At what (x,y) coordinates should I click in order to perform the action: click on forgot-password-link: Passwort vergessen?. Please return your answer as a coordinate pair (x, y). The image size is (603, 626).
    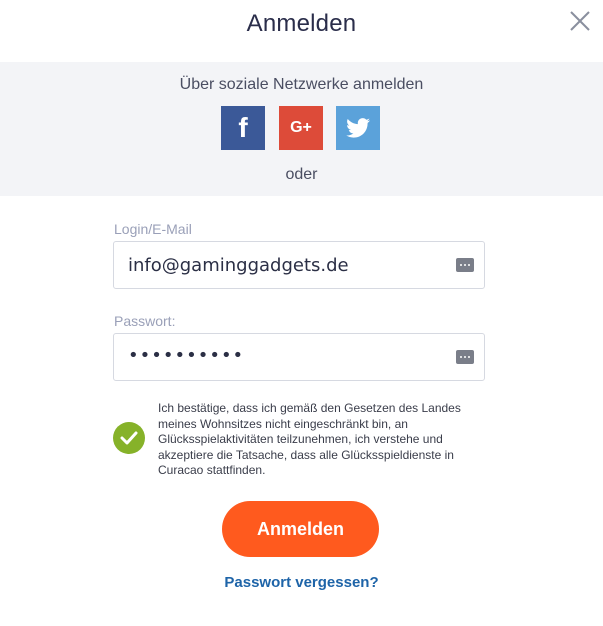
    Looking at the image, I should click on (301, 582).